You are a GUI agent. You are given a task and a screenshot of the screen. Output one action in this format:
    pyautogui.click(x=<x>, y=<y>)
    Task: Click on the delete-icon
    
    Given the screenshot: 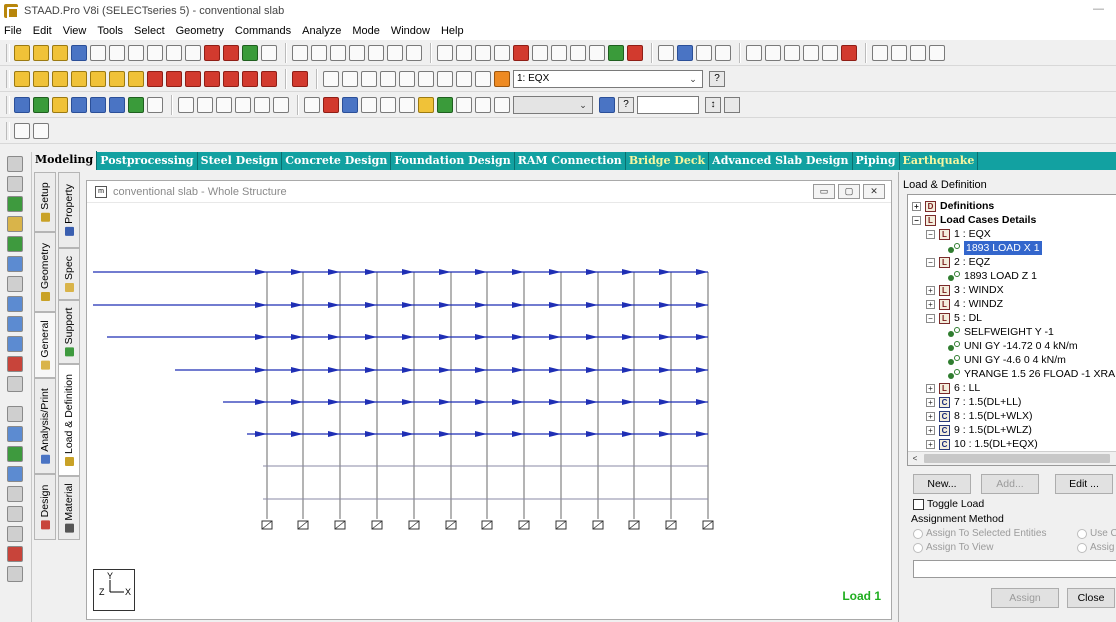 What is the action you would take?
    pyautogui.click(x=155, y=52)
    